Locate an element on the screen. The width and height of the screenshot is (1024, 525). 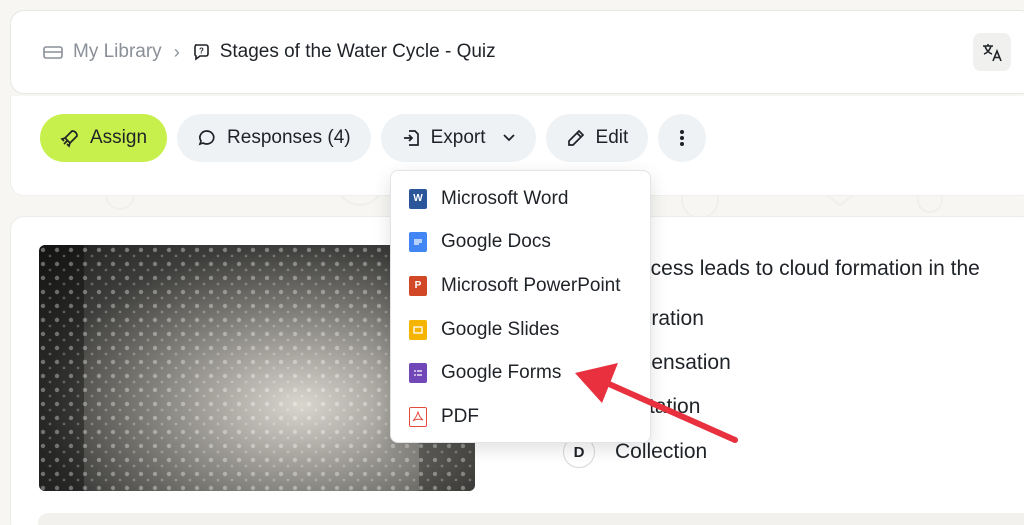
export-google-docs: Google Docs is located at coordinates (520, 243).